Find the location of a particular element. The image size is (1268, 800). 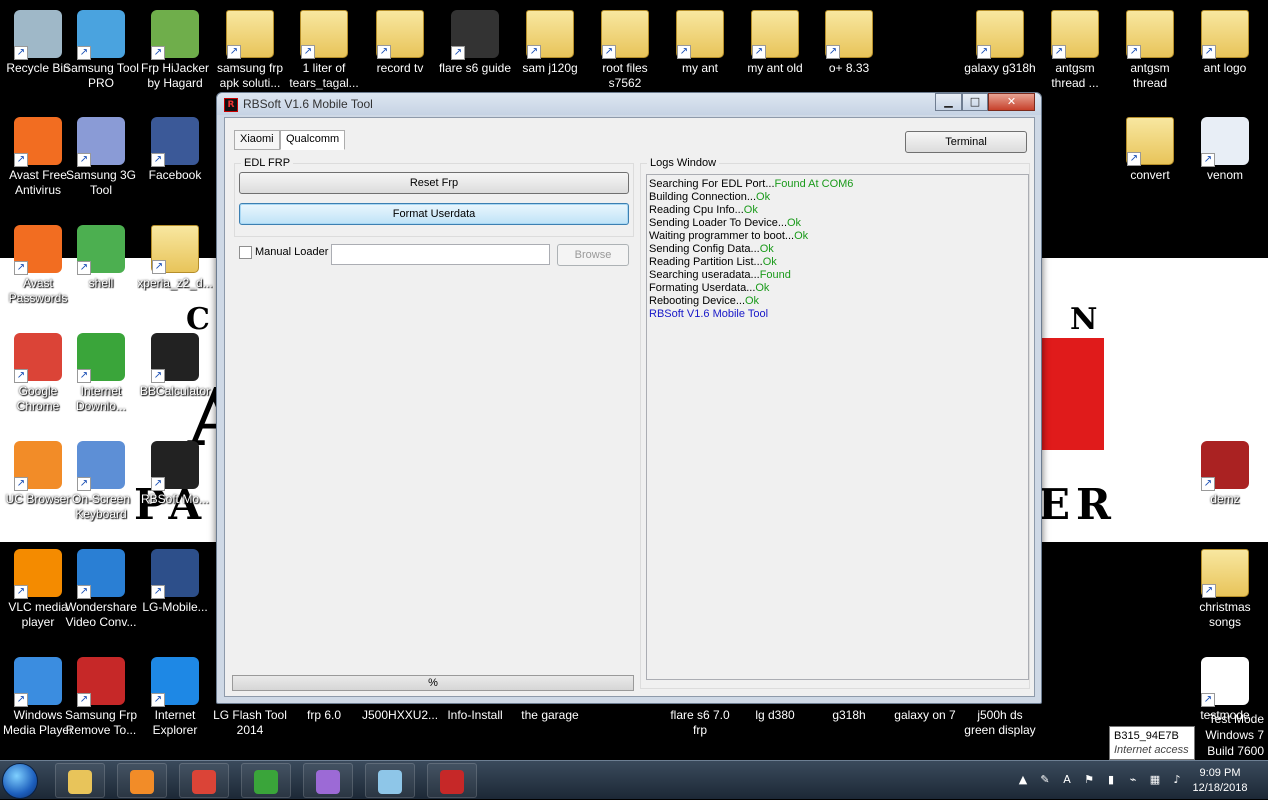

volume-icon: ♪ is located at coordinates (1177, 780).